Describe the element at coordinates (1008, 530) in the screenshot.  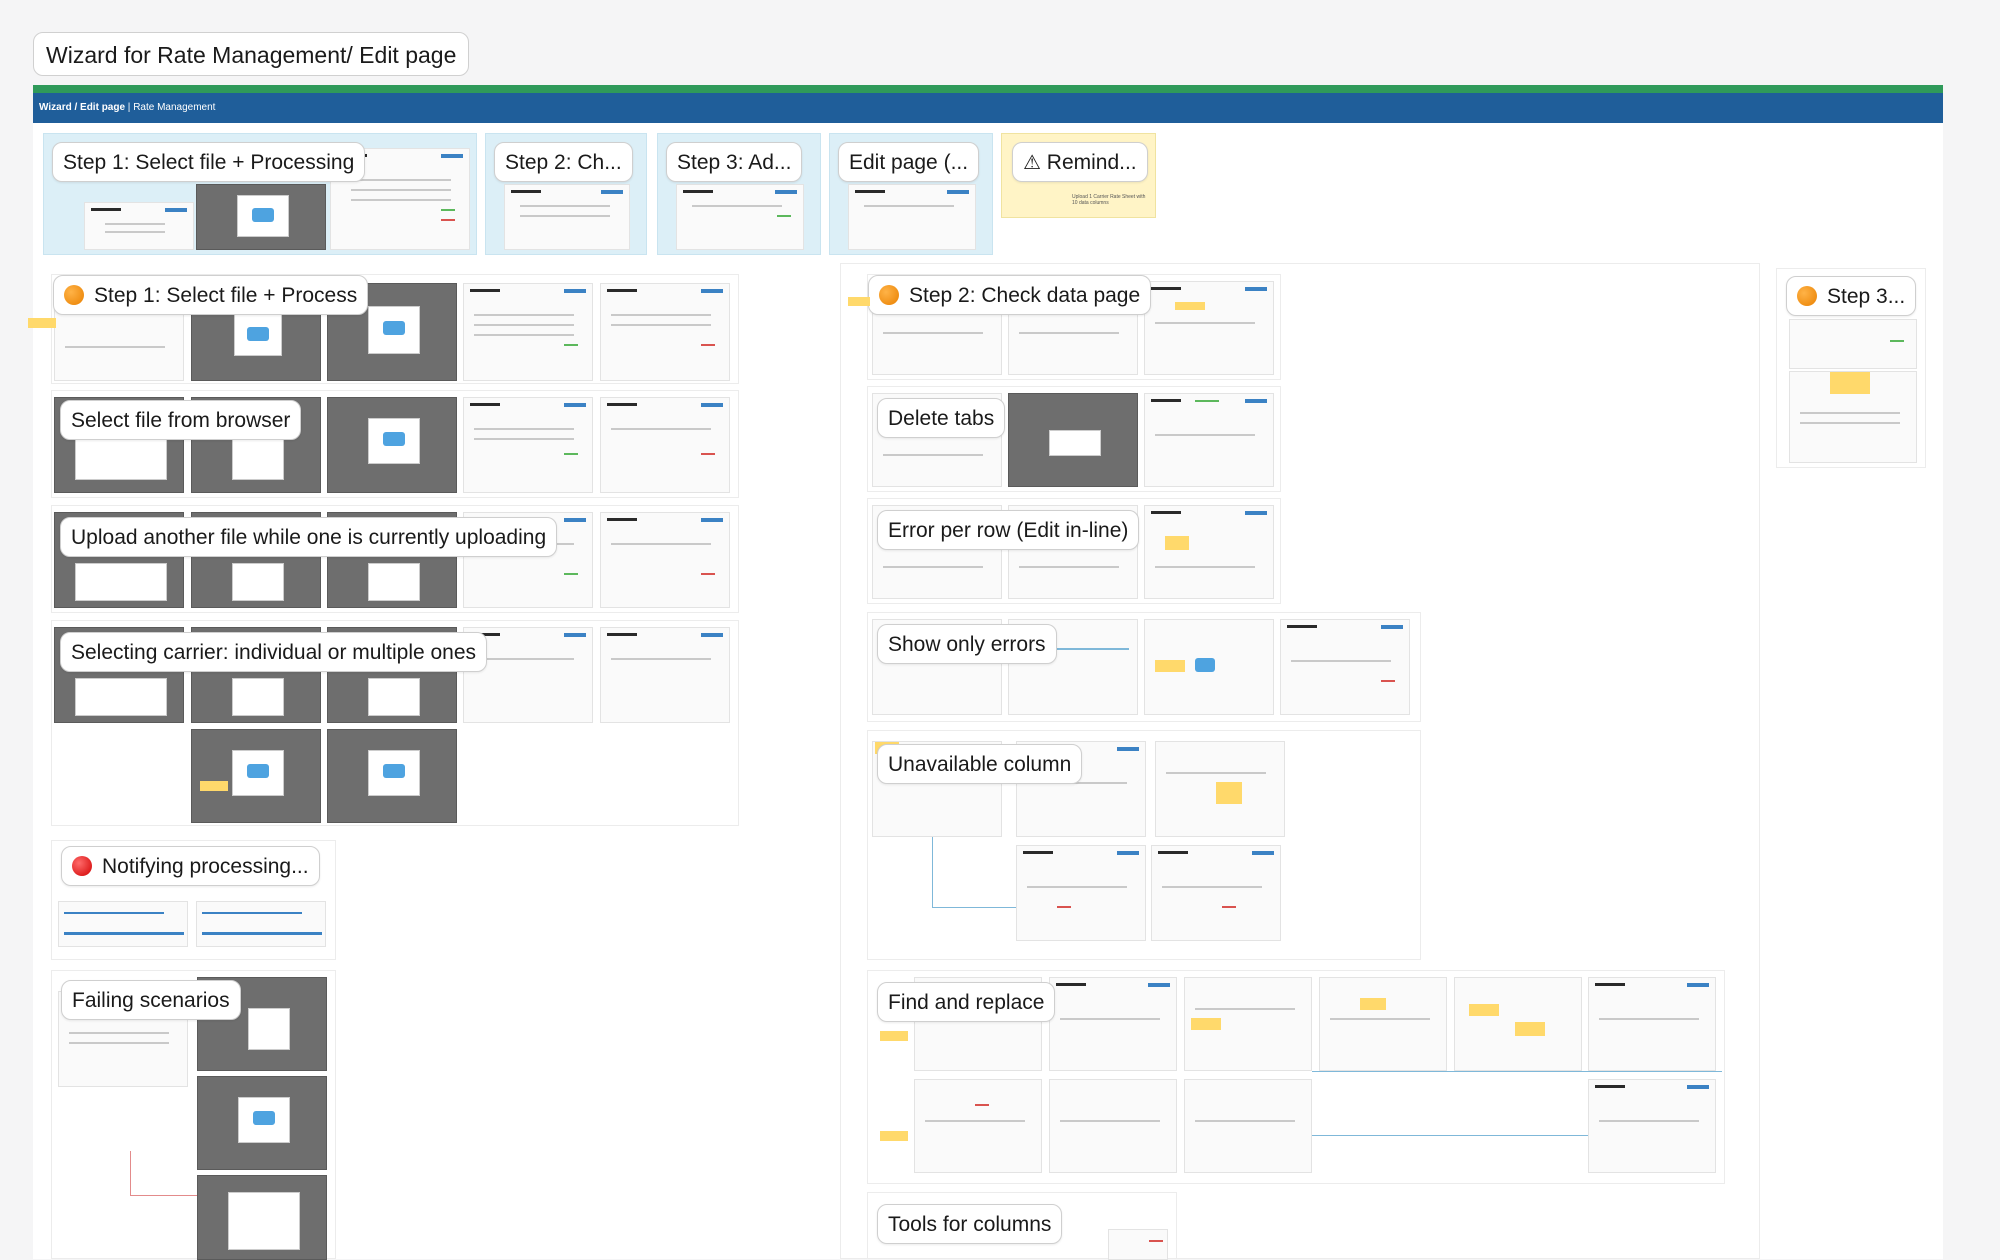
I see `section-label-error-per-row: Error per row (Edit in-line)` at that location.